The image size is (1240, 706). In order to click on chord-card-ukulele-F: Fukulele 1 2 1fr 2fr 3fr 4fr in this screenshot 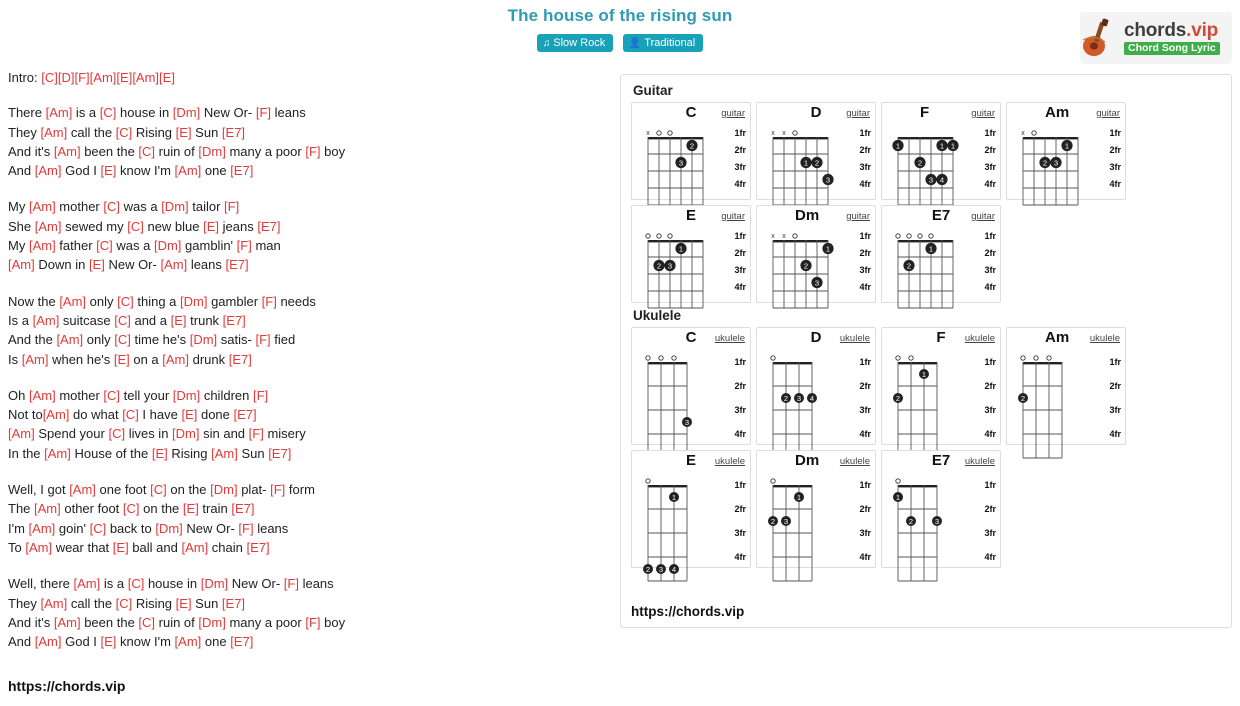, I will do `click(941, 393)`.